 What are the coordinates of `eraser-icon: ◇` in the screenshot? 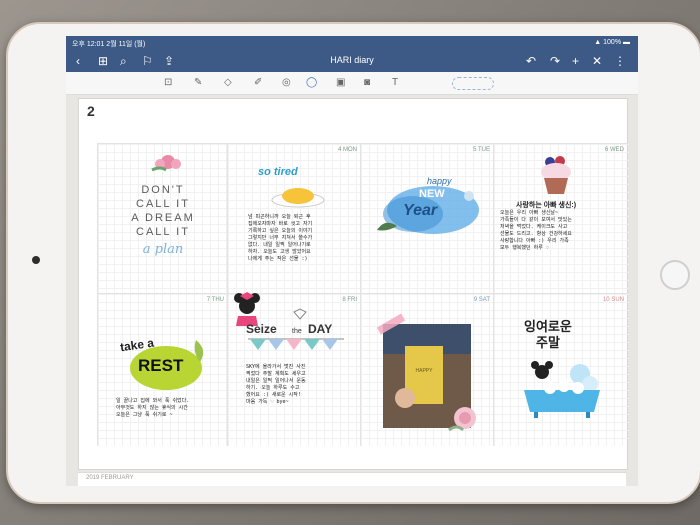 It's located at (228, 83).